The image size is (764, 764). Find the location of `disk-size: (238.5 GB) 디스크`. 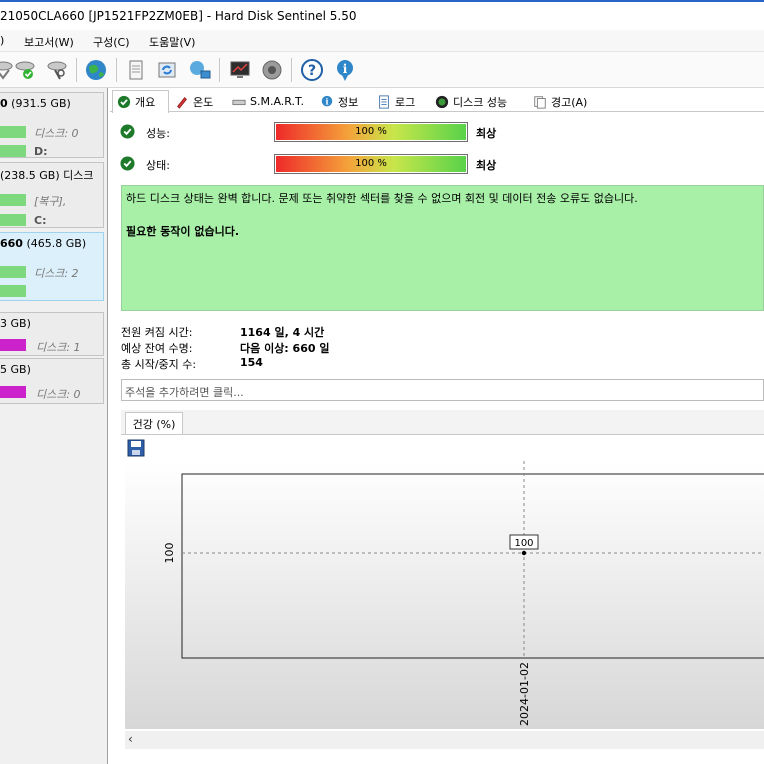

disk-size: (238.5 GB) 디스크 is located at coordinates (47, 175).